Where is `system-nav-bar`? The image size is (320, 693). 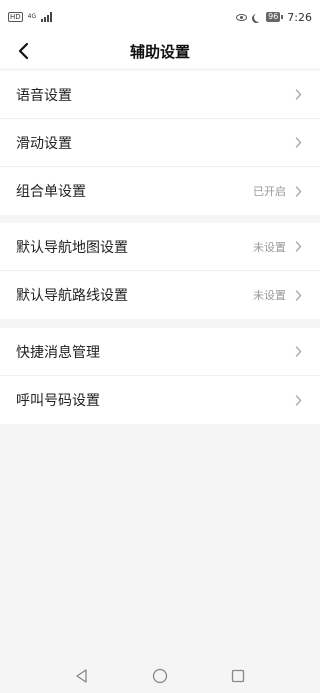
system-nav-bar is located at coordinates (160, 676).